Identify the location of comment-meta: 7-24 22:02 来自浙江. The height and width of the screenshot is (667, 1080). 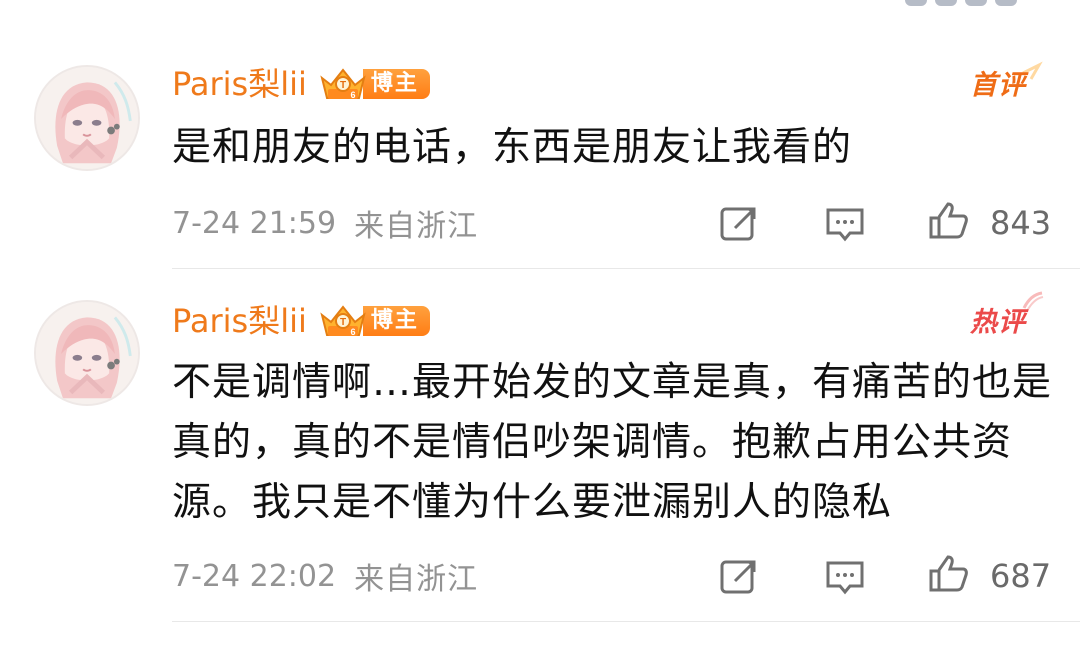
(325, 577).